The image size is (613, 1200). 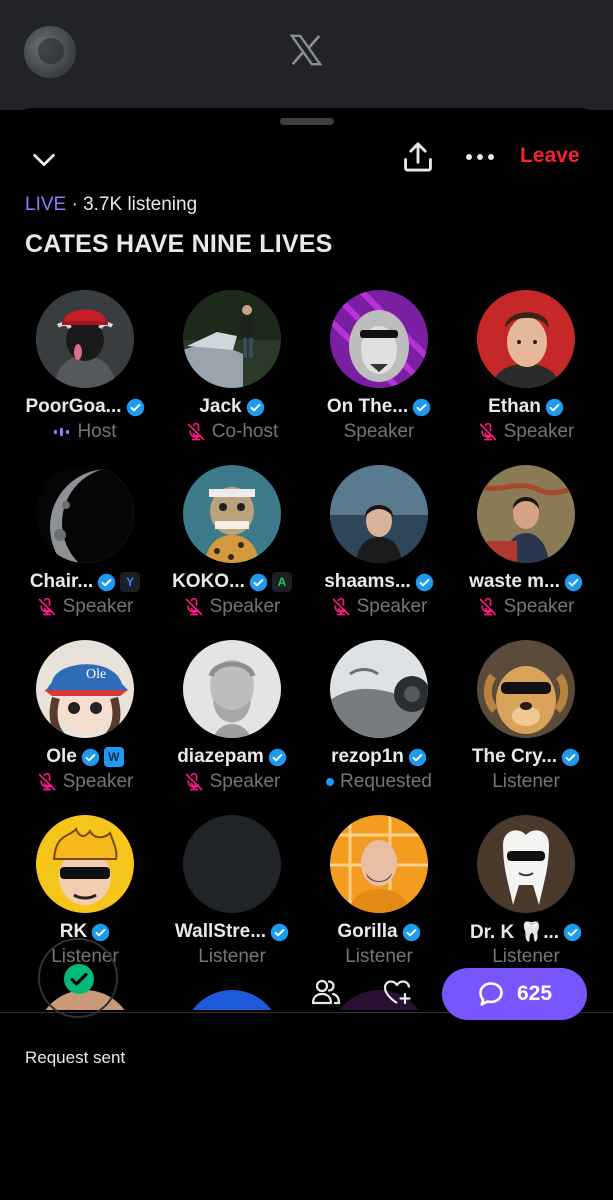 I want to click on participant-card: KOKO... A Speaker, so click(x=232, y=542).